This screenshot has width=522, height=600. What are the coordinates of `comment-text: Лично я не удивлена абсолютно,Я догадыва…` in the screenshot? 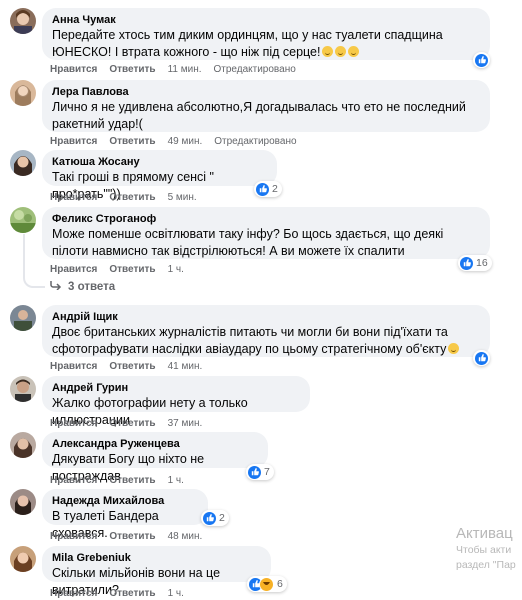 It's located at (259, 115).